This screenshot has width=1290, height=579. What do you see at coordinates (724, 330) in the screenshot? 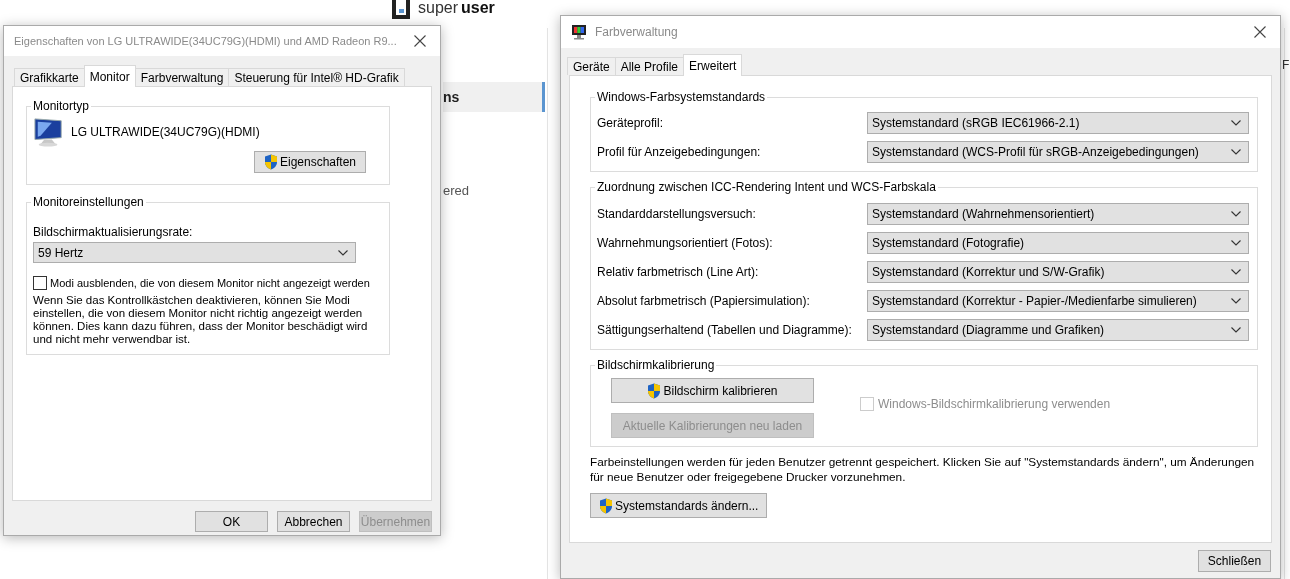
I see `field-label: Sättigungserhaltend (Tabellen und Diagramme):` at bounding box center [724, 330].